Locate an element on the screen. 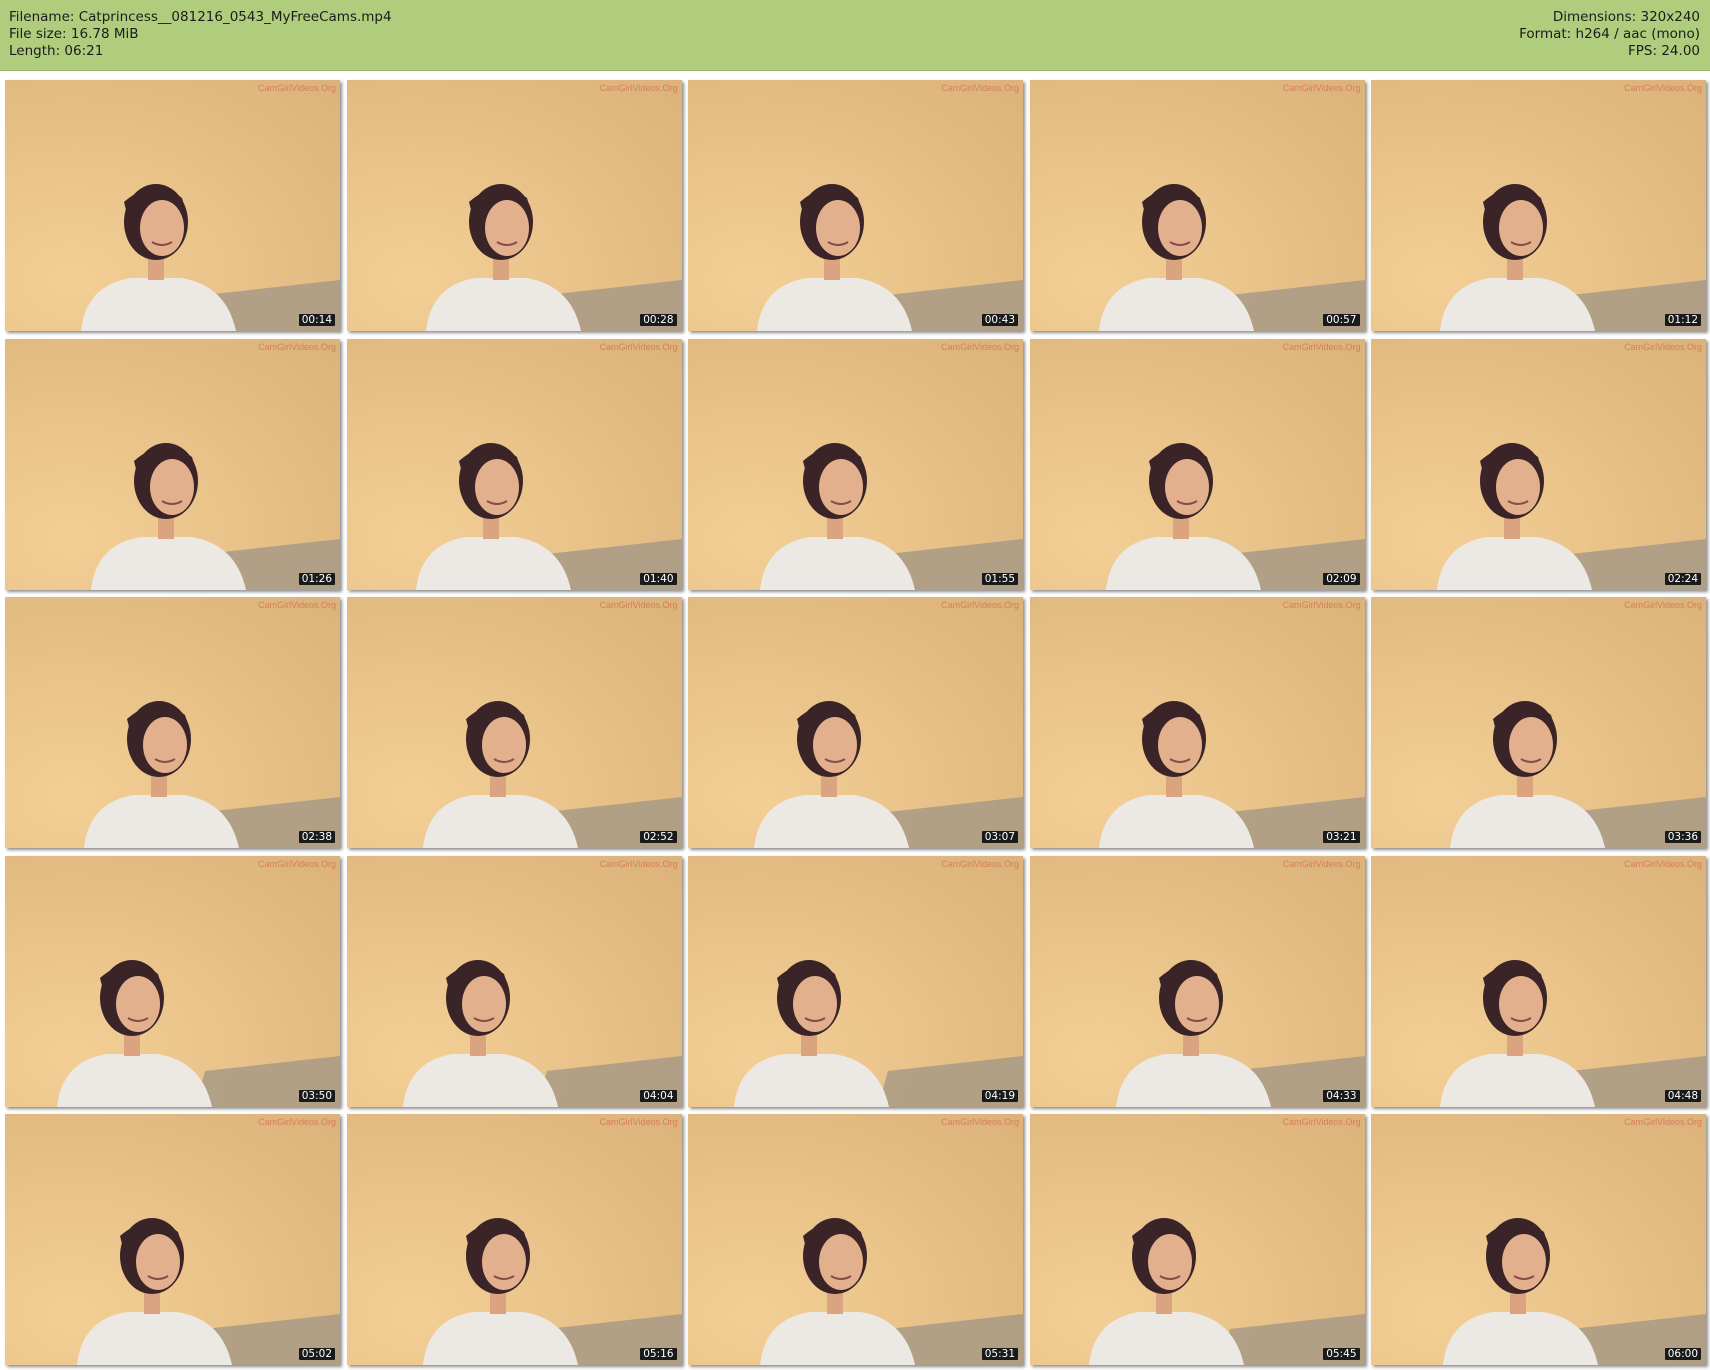 Image resolution: width=1710 pixels, height=1370 pixels. video-frame-thumbnail: CamGirlVideos.Org 00:43 is located at coordinates (855, 205).